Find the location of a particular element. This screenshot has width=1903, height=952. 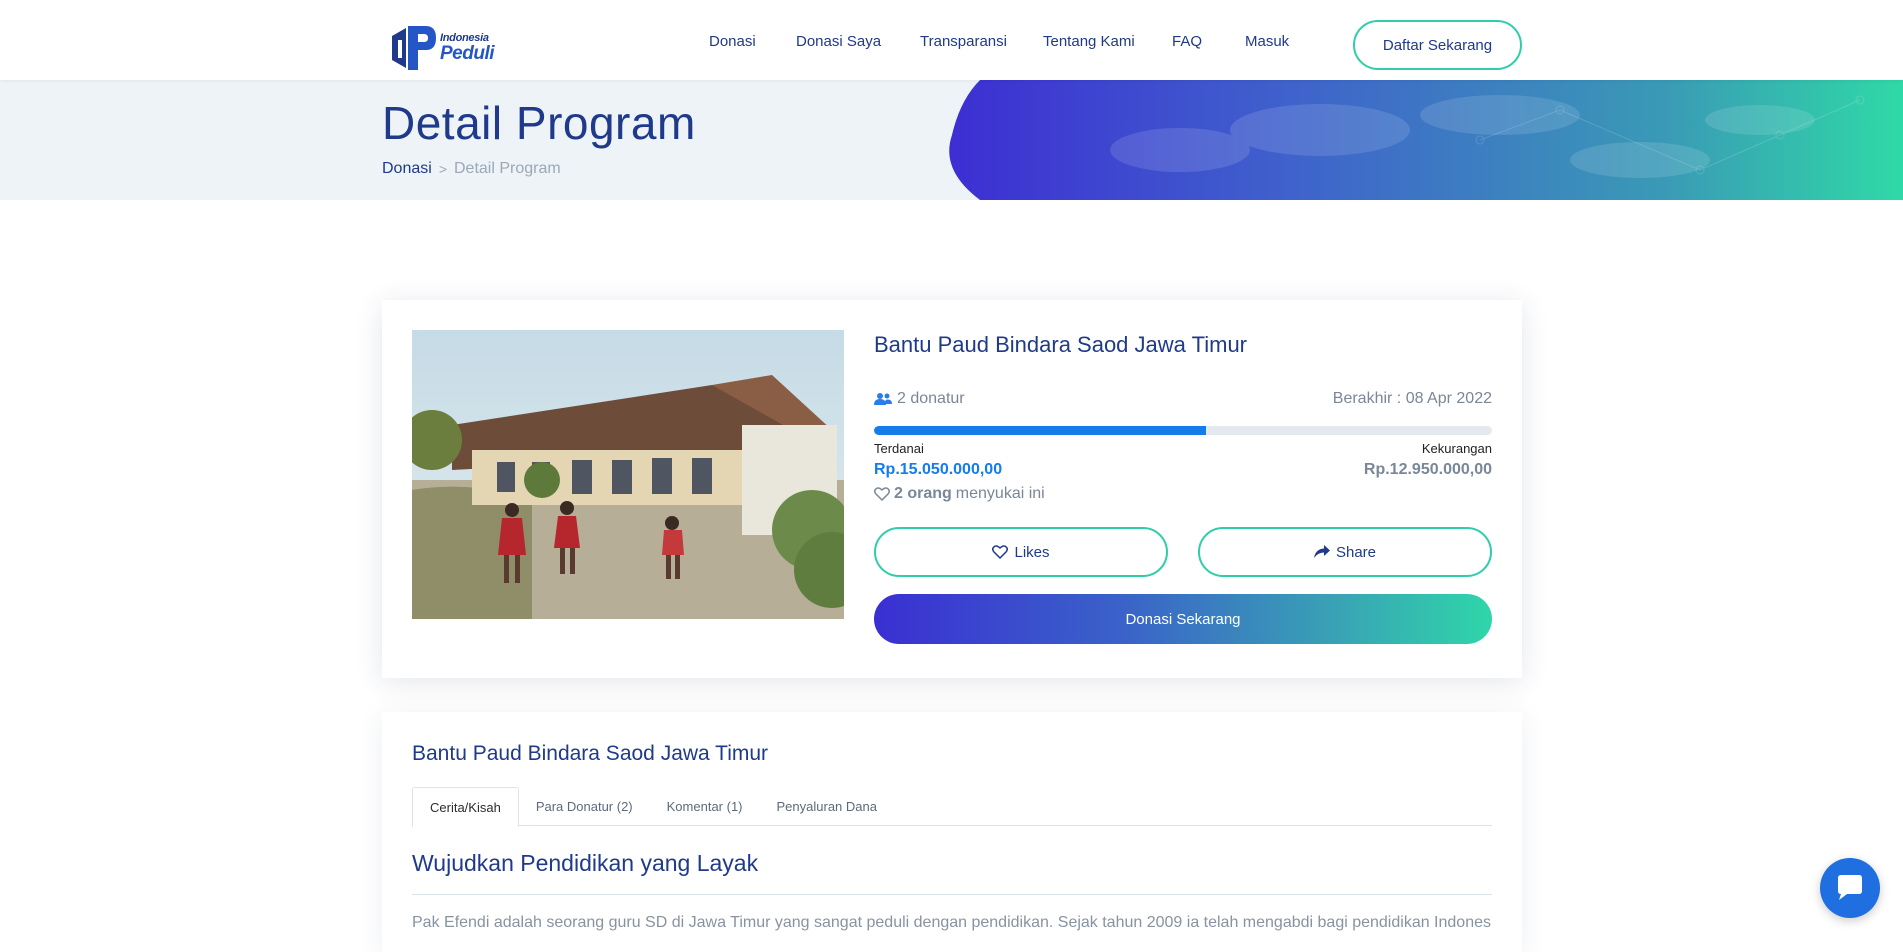

donor-count-text: 2 donatur is located at coordinates (931, 398).